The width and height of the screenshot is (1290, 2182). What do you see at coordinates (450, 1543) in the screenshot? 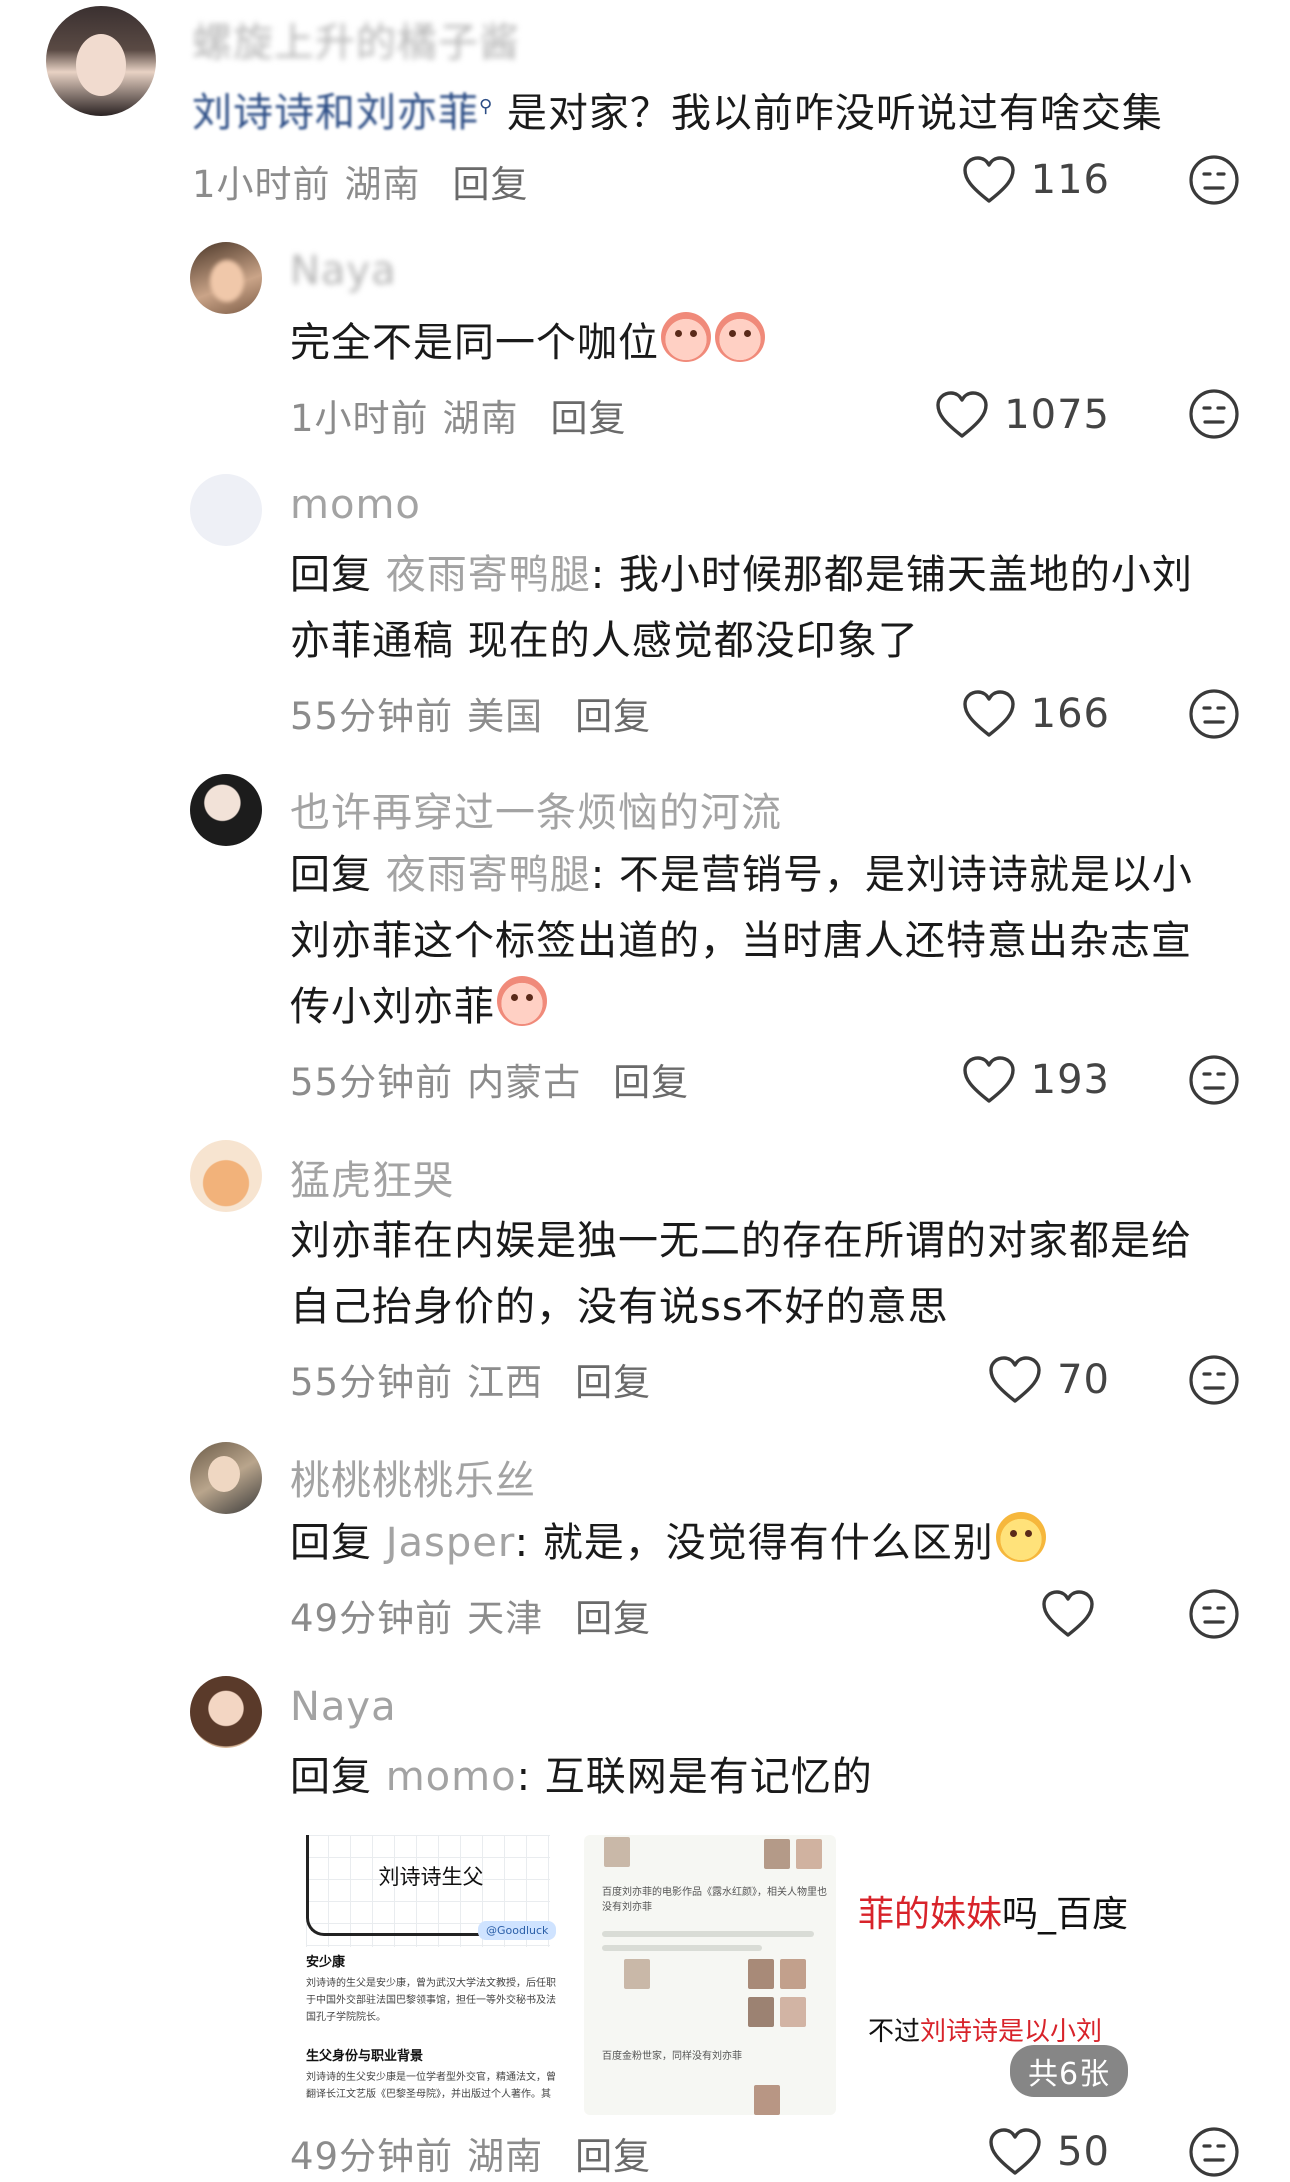
I see `reply-to-user: Jasper` at bounding box center [450, 1543].